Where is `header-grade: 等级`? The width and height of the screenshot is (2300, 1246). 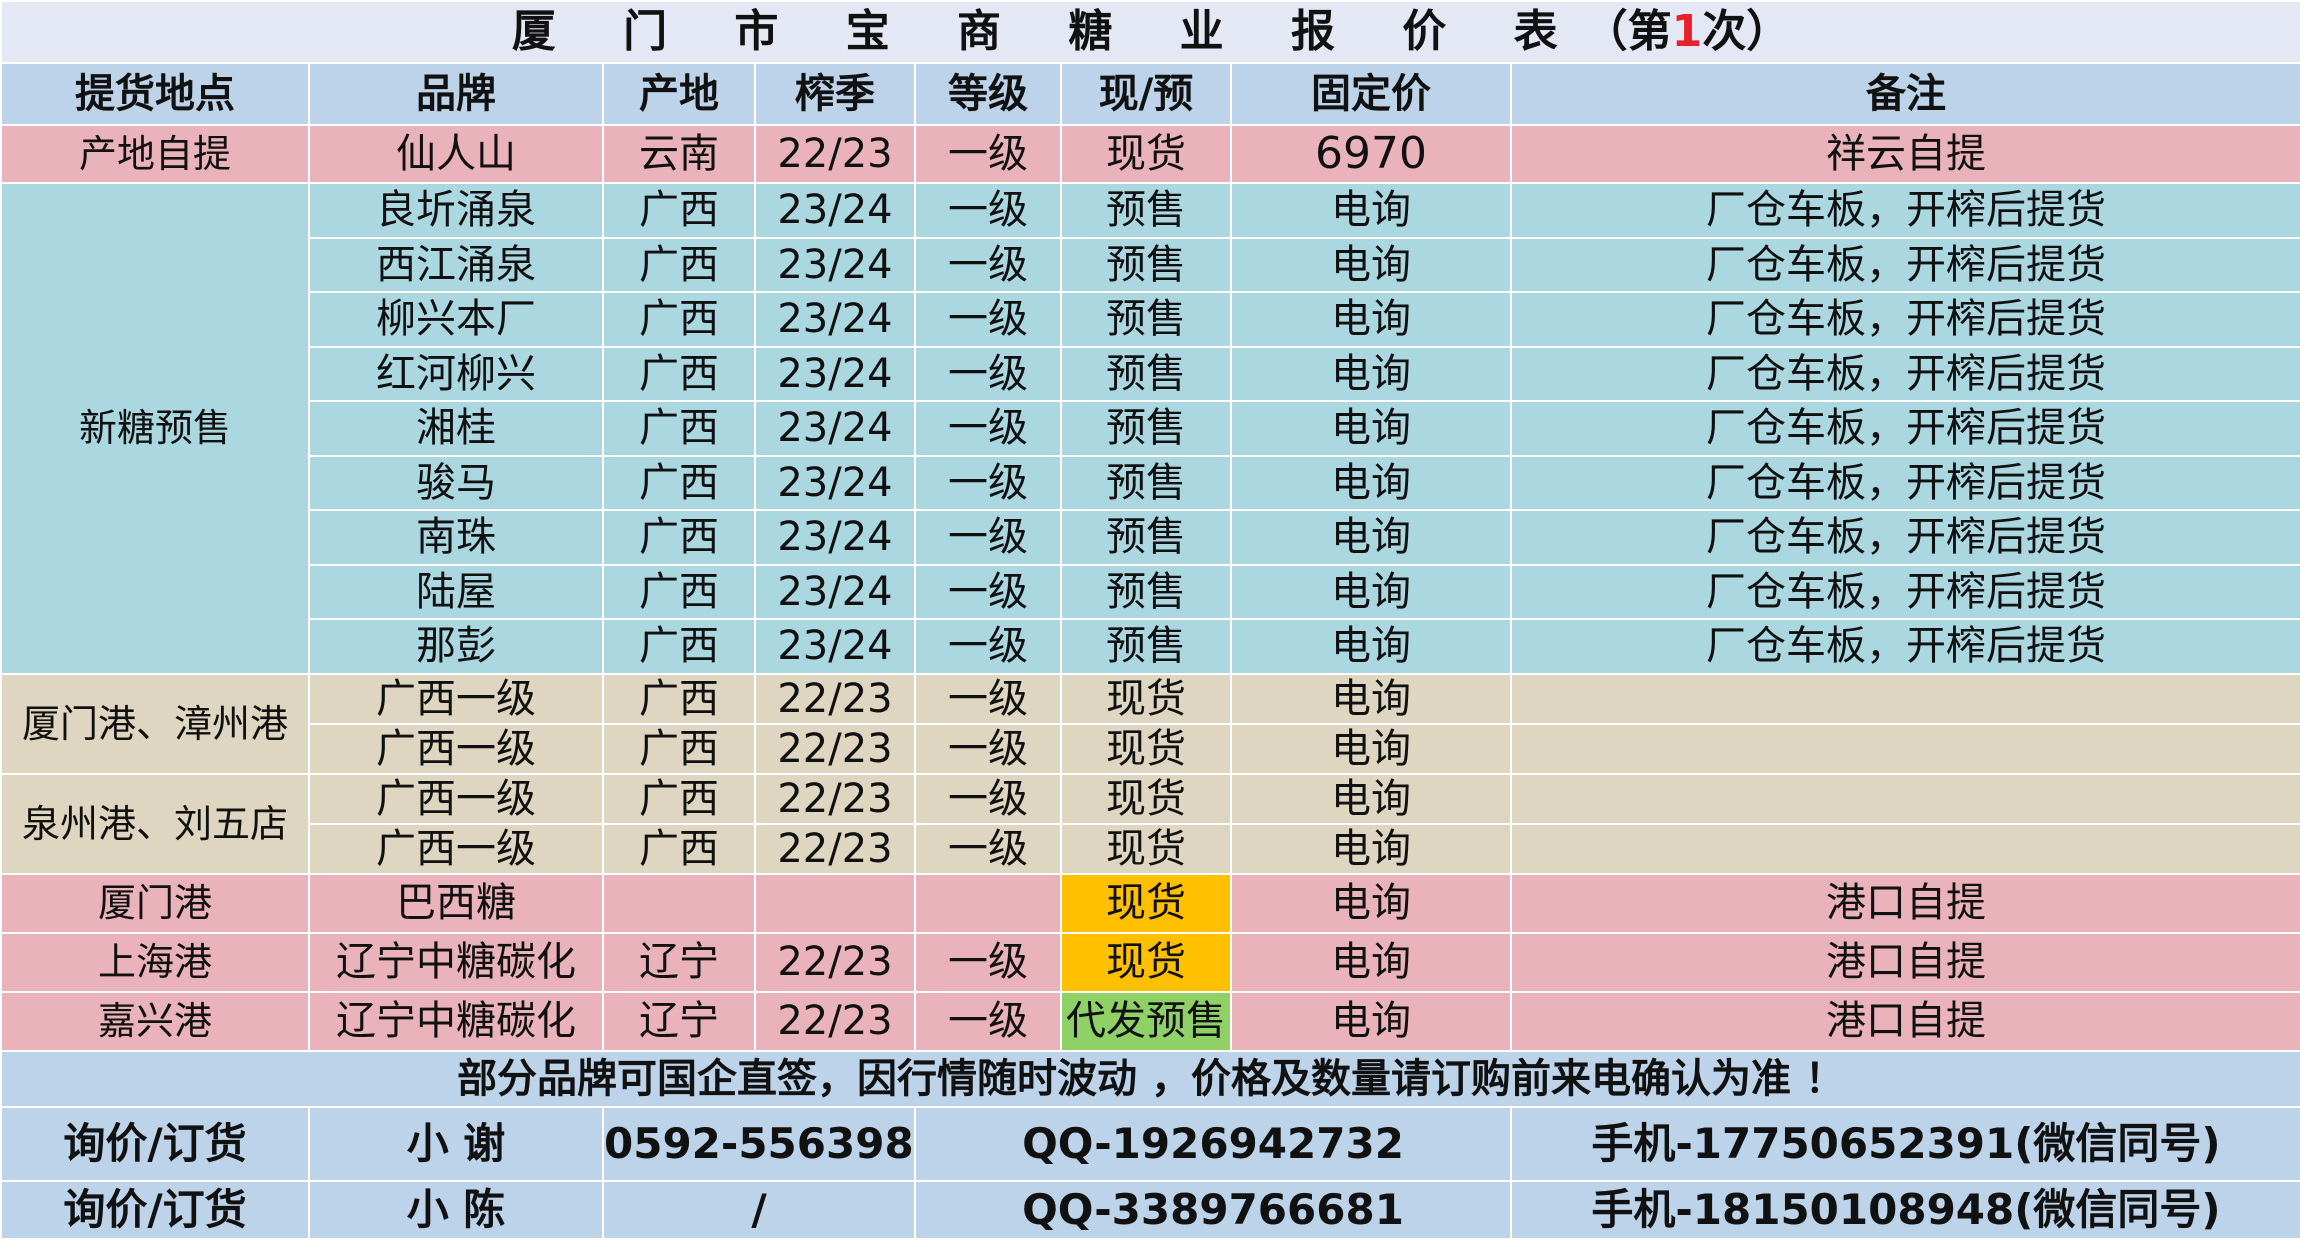
header-grade: 等级 is located at coordinates (988, 94).